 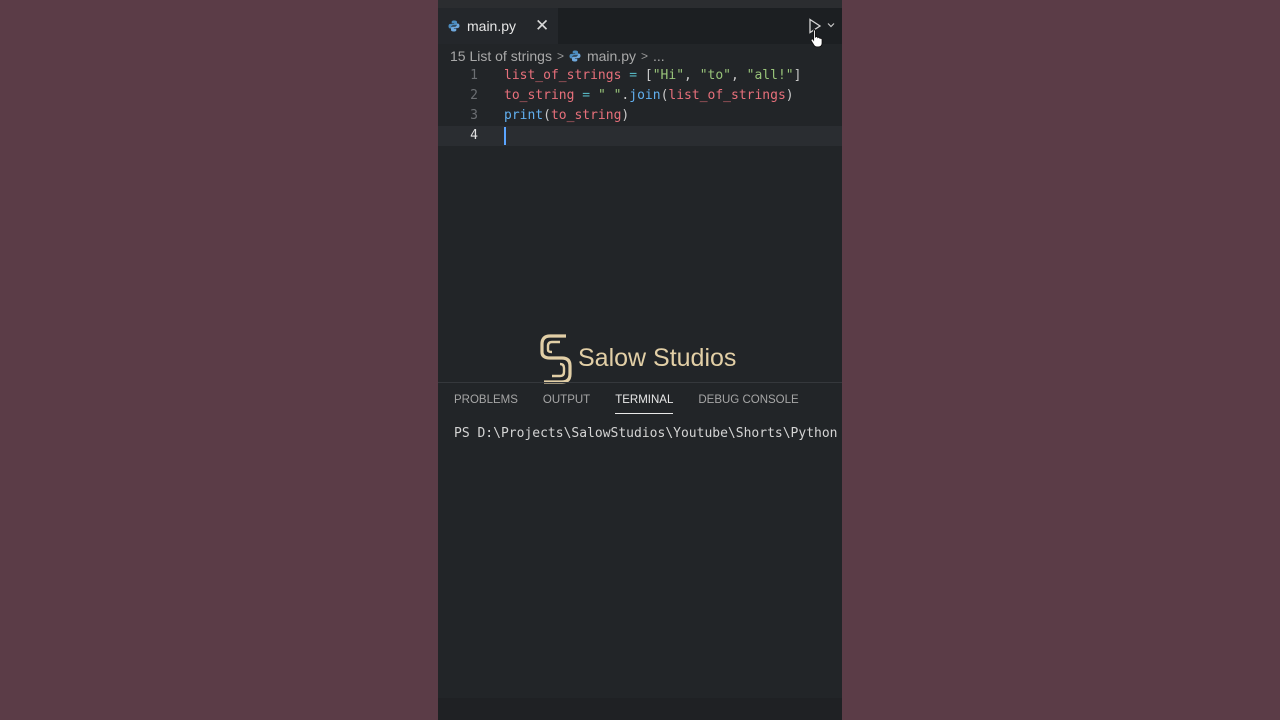 I want to click on panel-tabs: PROBLEMS OUTPUT TERMINAL DEBUG CONSOLE, so click(x=639, y=404).